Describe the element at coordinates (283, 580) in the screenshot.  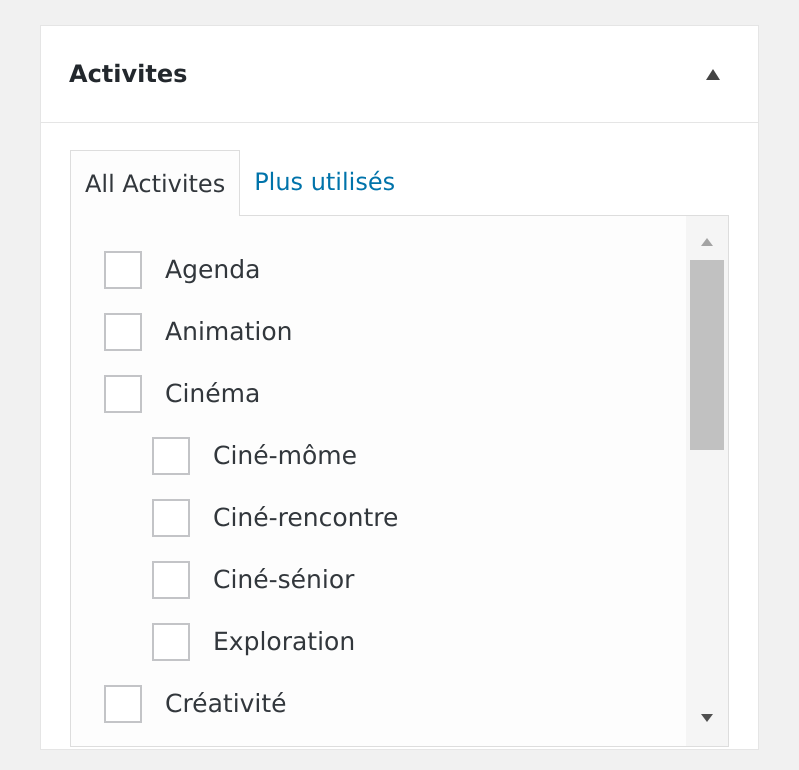
I see `item-label: Ciné-sénior` at that location.